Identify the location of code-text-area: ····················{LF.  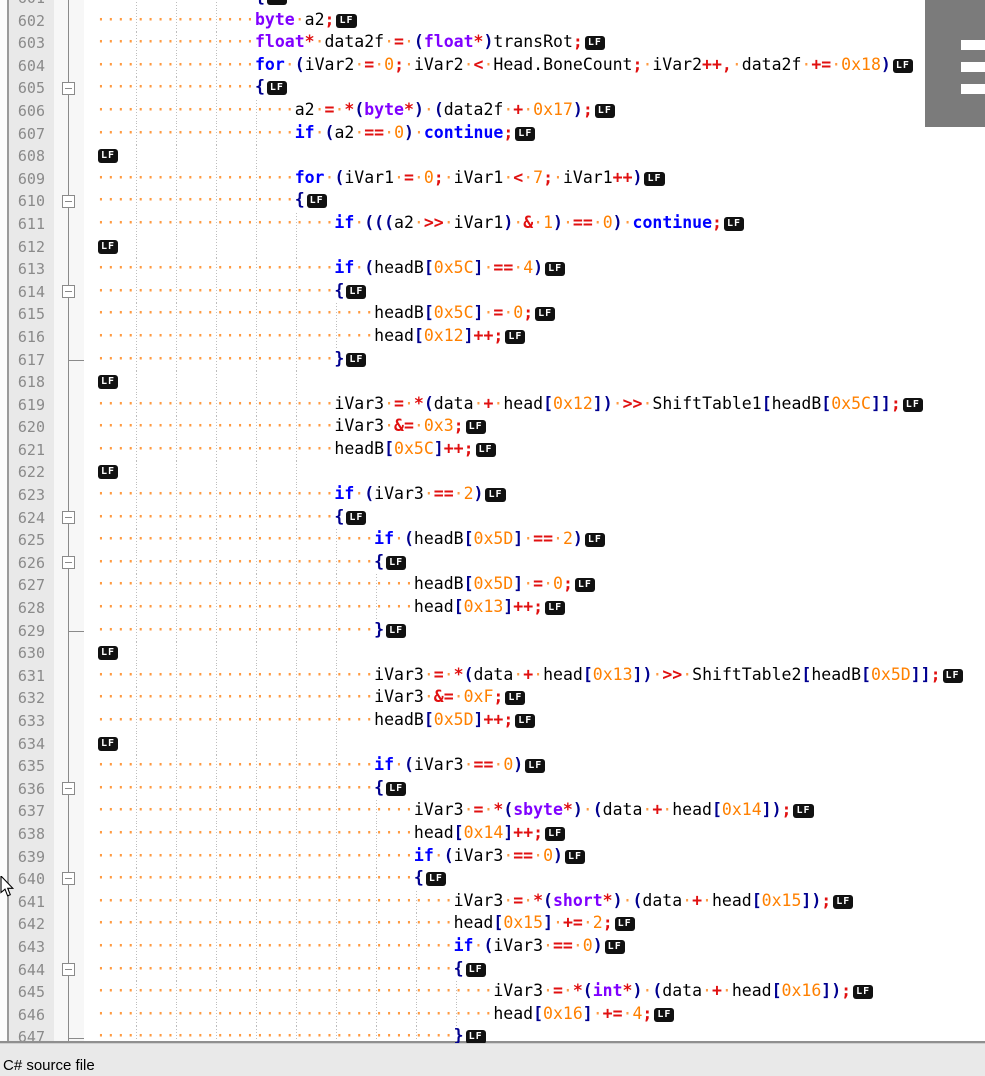
(534, 201).